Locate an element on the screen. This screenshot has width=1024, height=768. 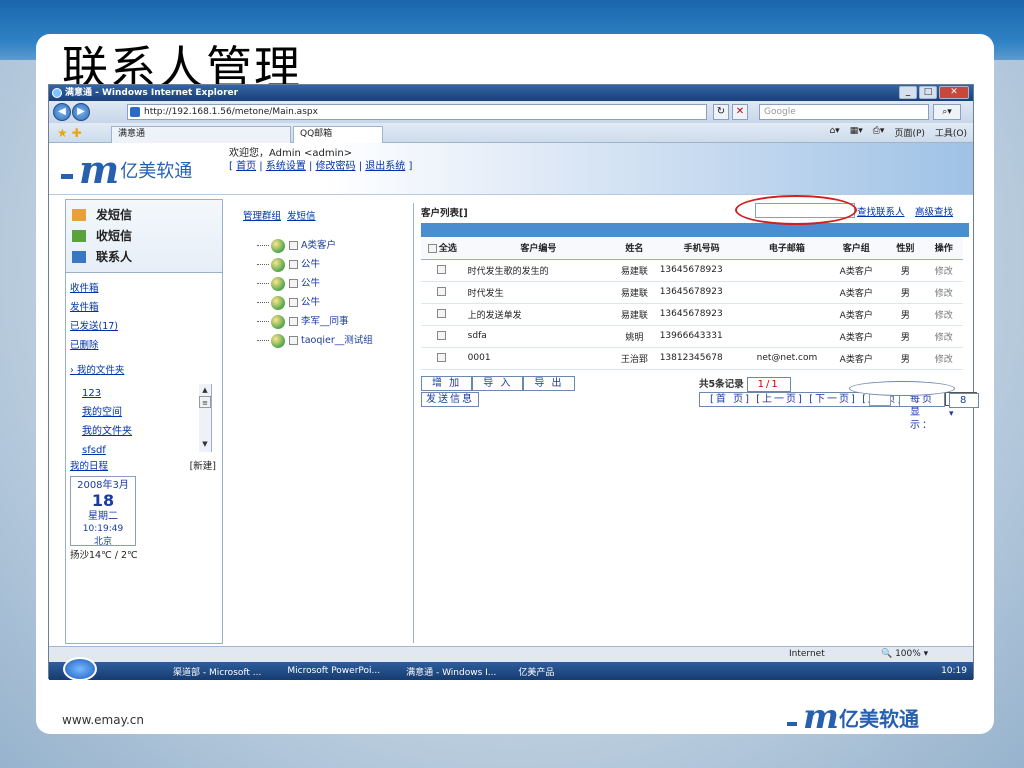
send-sms-link: 发短信 is located at coordinates (301, 216).